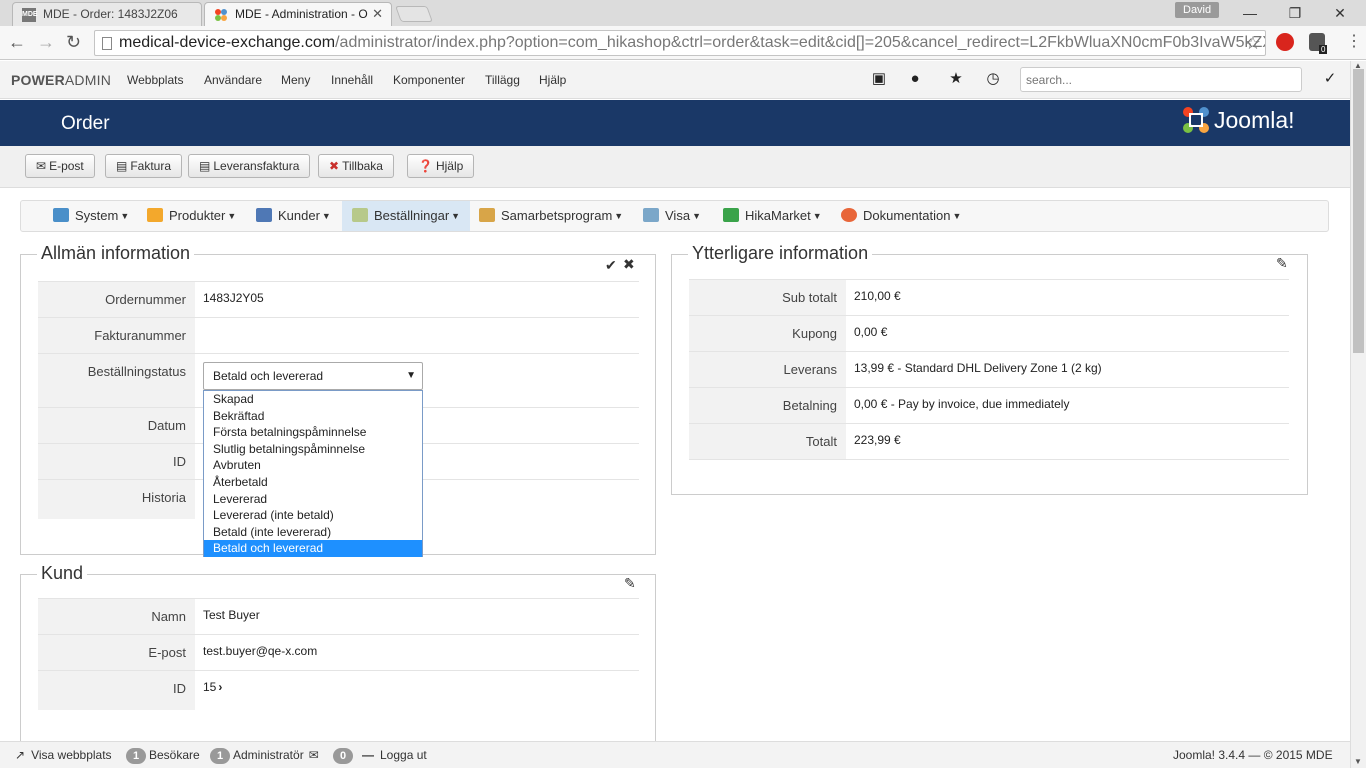  What do you see at coordinates (338, 299) in the screenshot?
I see `general-row-ordernumber: Ordernummer 1483J2Y05` at bounding box center [338, 299].